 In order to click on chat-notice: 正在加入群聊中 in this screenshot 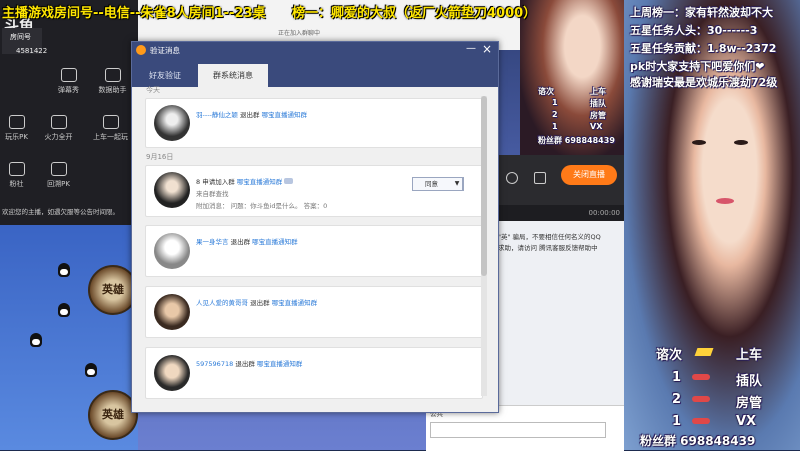, I will do `click(299, 33)`.